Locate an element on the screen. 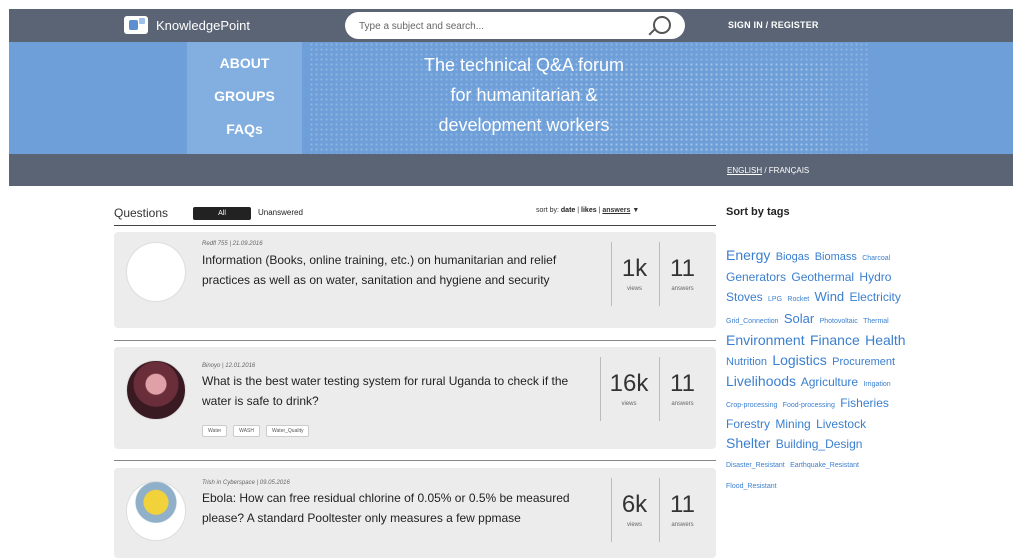 Image resolution: width=1013 pixels, height=558 pixels. nav-faqs: FAQs is located at coordinates (244, 129).